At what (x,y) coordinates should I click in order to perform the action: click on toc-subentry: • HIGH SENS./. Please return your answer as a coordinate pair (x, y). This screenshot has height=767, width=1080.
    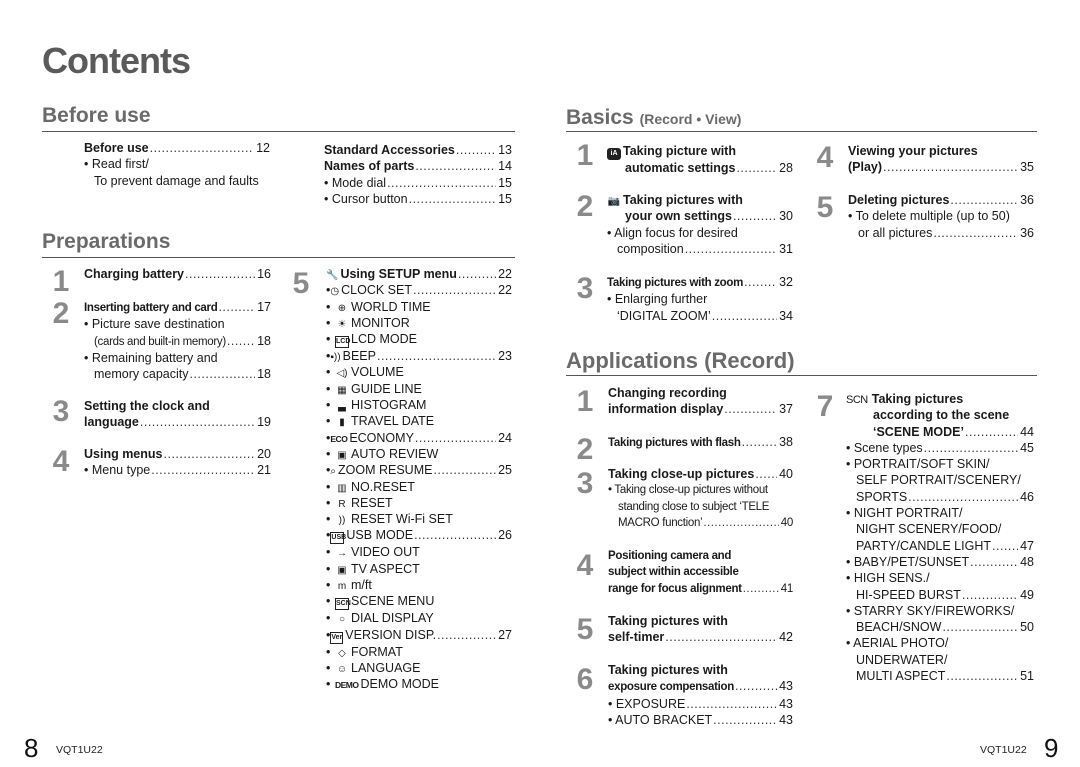
    Looking at the image, I should click on (940, 578).